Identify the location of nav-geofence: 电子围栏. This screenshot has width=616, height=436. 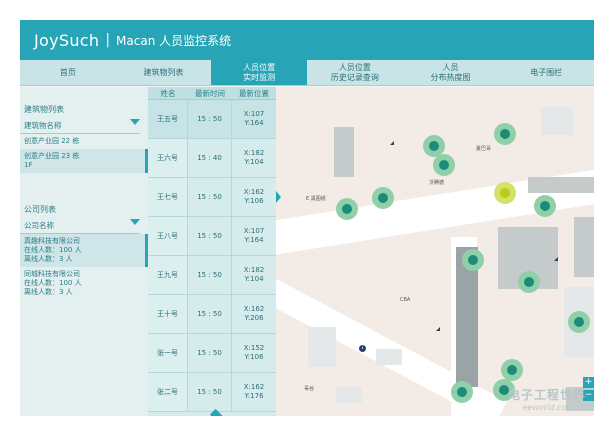
(546, 72).